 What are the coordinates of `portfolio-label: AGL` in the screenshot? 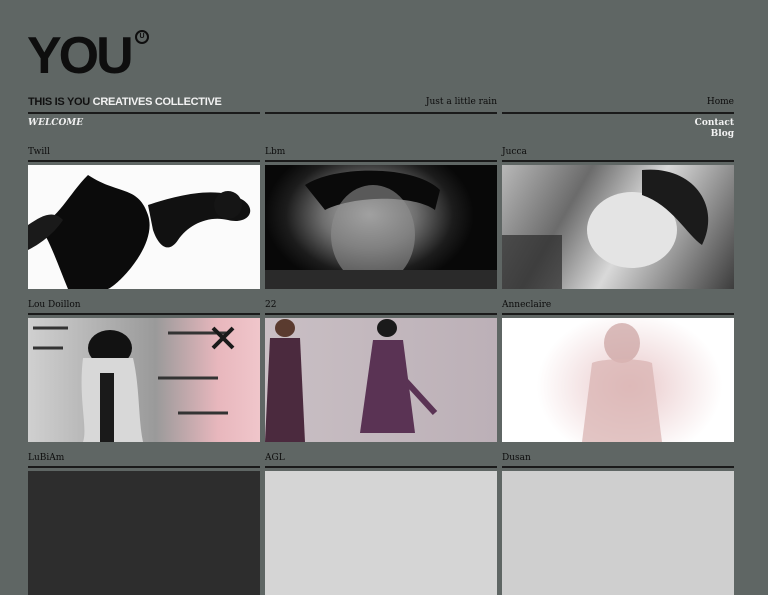 It's located at (381, 460).